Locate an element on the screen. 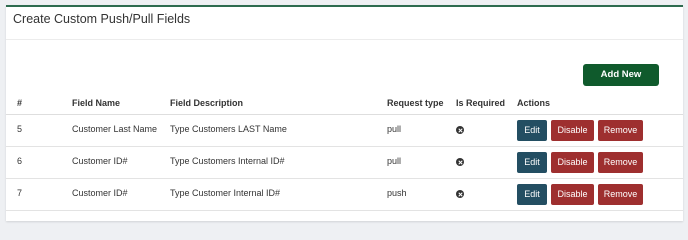 The image size is (688, 240). row-description: Type Customers LAST Name is located at coordinates (228, 129).